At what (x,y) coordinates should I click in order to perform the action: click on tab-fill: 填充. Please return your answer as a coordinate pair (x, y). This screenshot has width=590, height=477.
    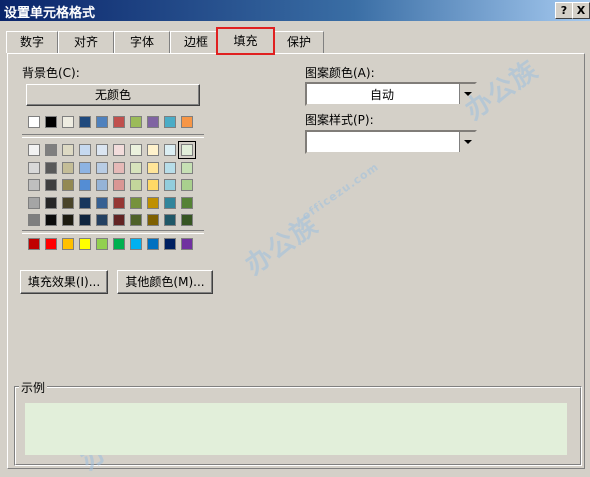
    Looking at the image, I should click on (245, 41).